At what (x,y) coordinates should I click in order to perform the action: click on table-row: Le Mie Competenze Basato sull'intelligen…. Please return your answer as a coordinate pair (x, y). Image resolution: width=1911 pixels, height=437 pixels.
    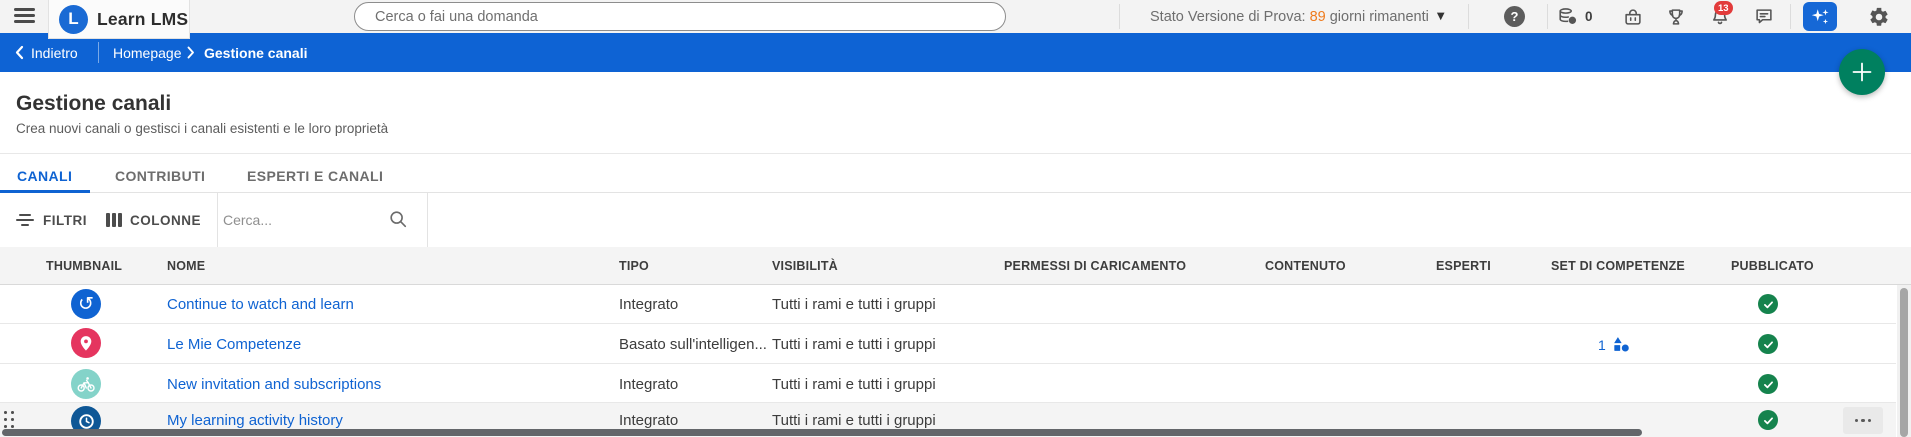
    Looking at the image, I should click on (948, 343).